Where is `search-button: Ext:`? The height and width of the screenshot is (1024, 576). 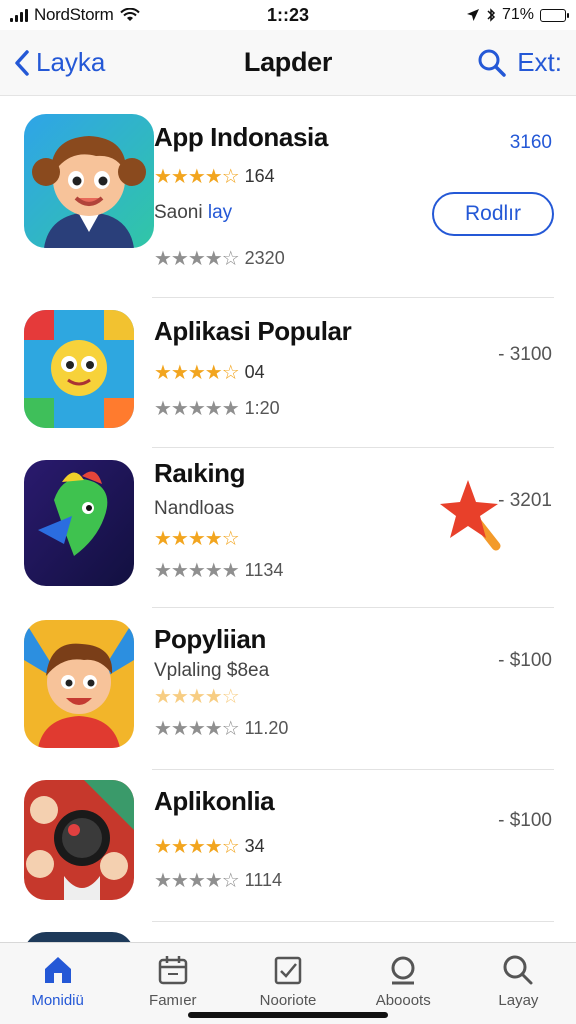
search-button: Ext: is located at coordinates (472, 62).